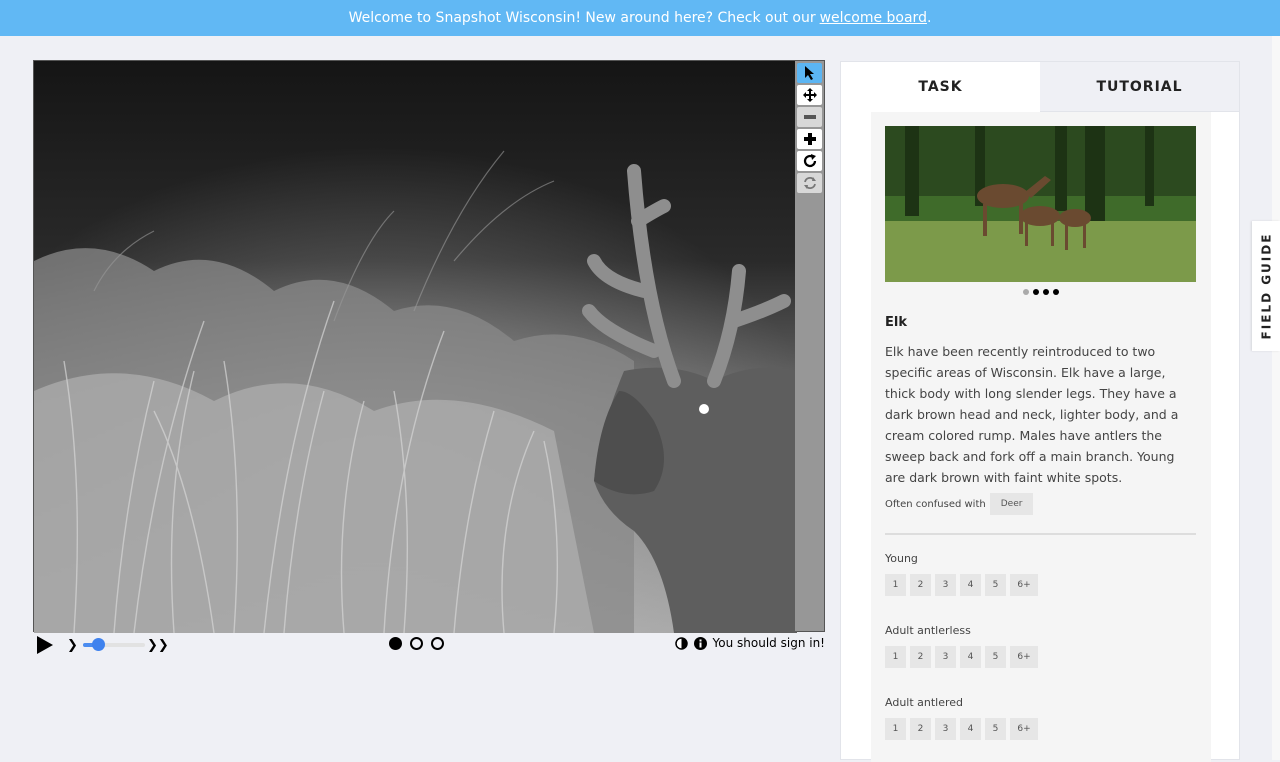  I want to click on photo-carousel-dots, so click(1041, 292).